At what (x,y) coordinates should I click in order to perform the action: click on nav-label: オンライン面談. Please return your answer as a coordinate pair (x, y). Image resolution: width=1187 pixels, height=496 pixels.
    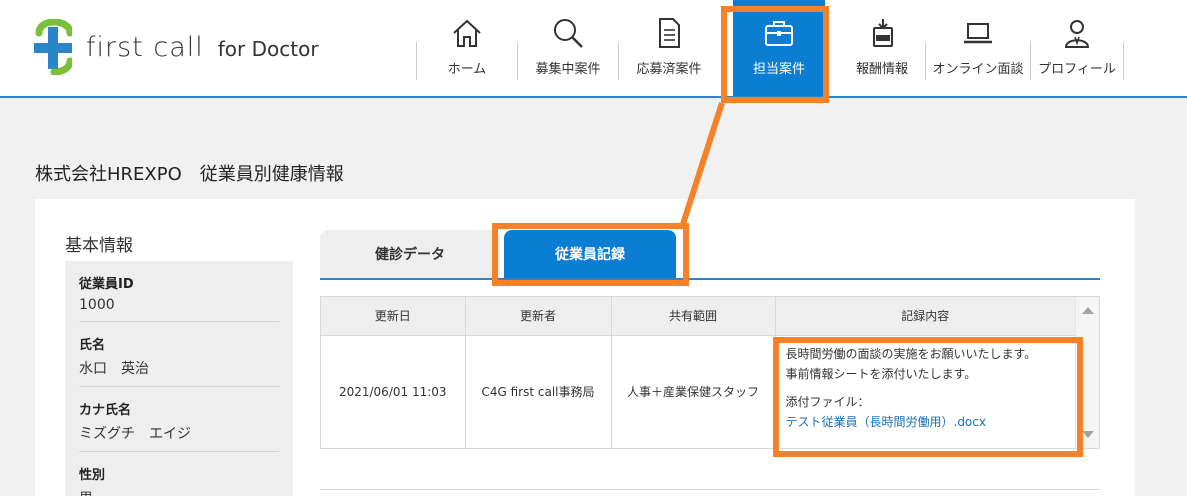
    Looking at the image, I should click on (978, 69).